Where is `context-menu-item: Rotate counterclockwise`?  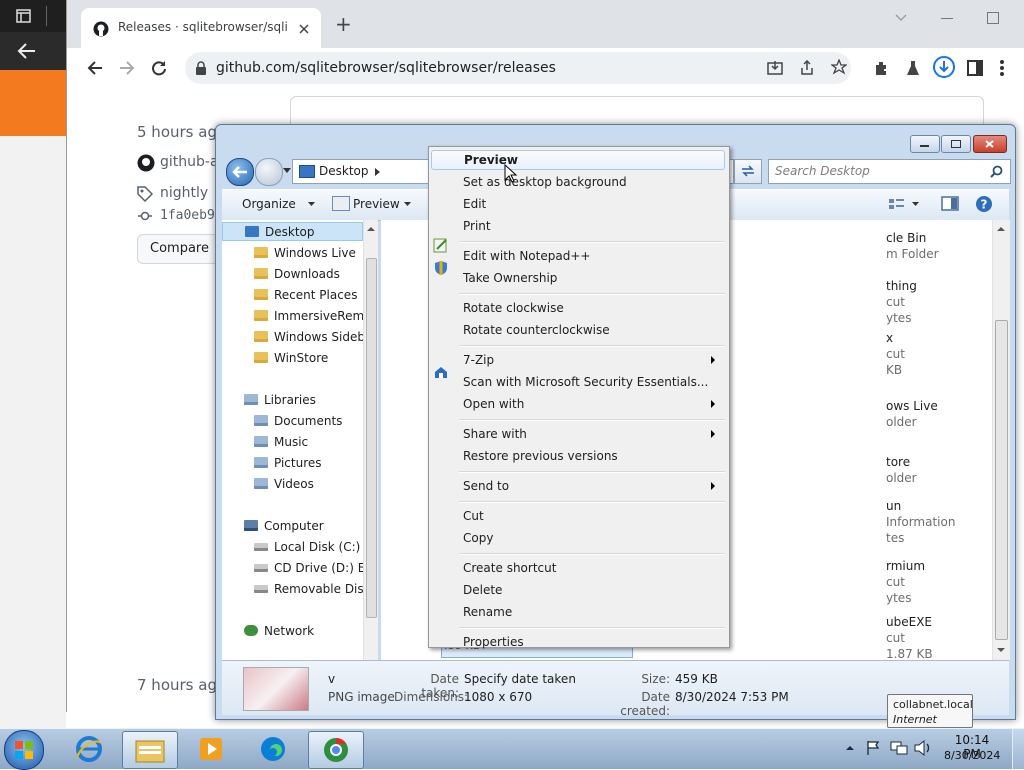
context-menu-item: Rotate counterclockwise is located at coordinates (578, 330).